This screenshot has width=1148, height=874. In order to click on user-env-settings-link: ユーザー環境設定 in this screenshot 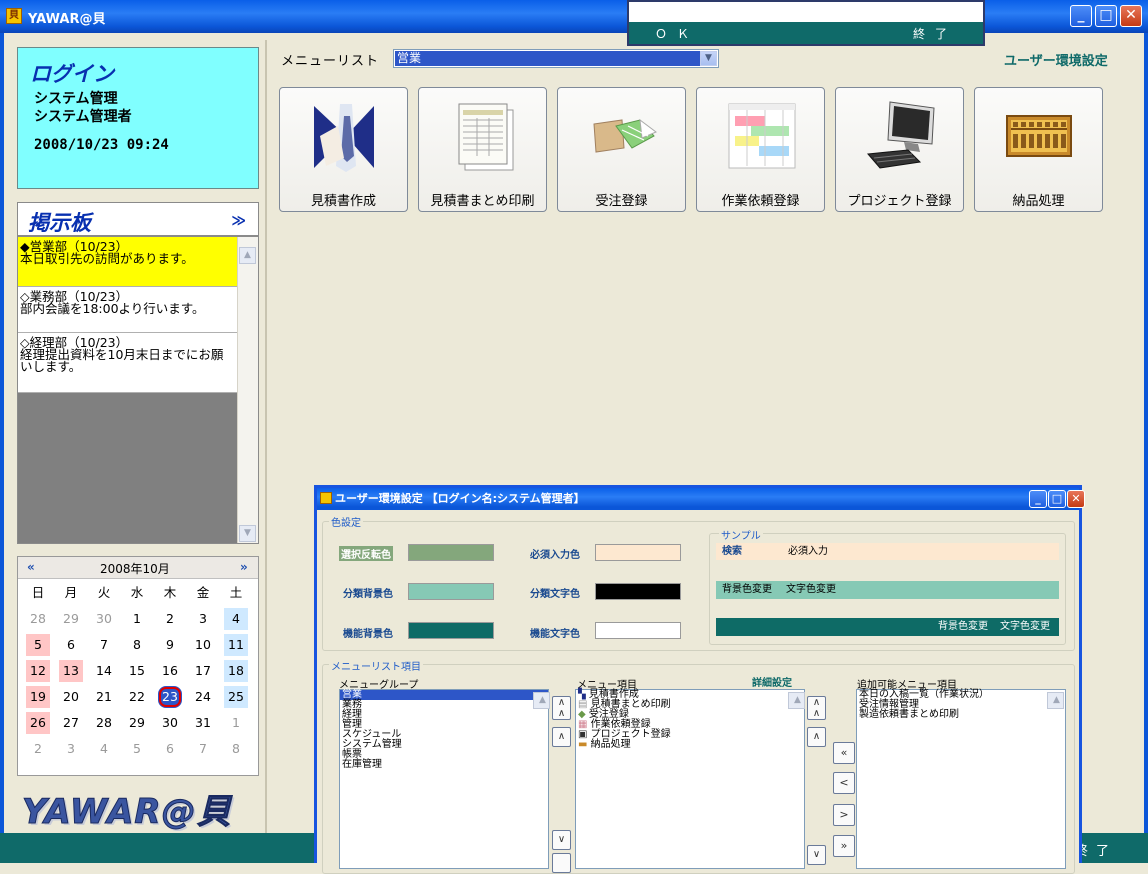, I will do `click(1056, 59)`.